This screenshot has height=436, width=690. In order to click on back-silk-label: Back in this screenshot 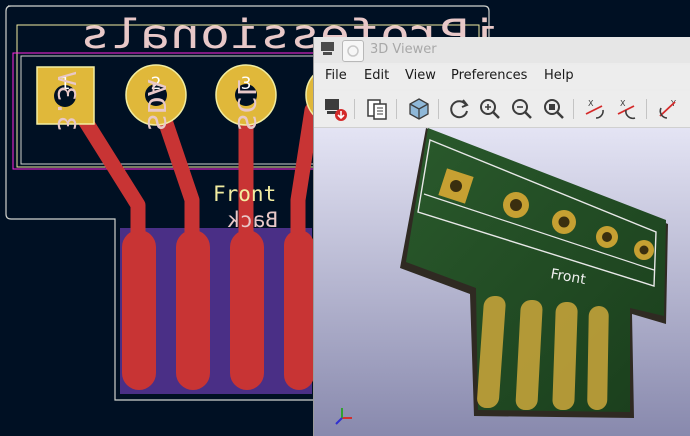, I will do `click(252, 220)`.